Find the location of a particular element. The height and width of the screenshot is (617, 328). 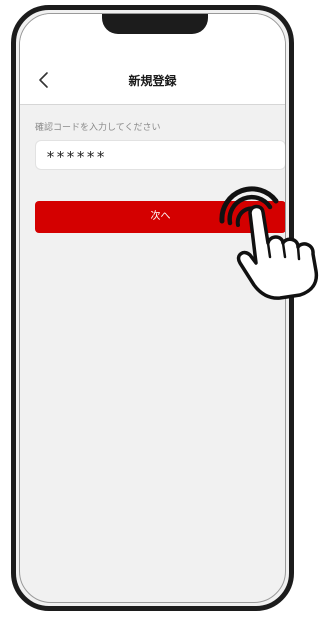

phone-notch is located at coordinates (155, 24).